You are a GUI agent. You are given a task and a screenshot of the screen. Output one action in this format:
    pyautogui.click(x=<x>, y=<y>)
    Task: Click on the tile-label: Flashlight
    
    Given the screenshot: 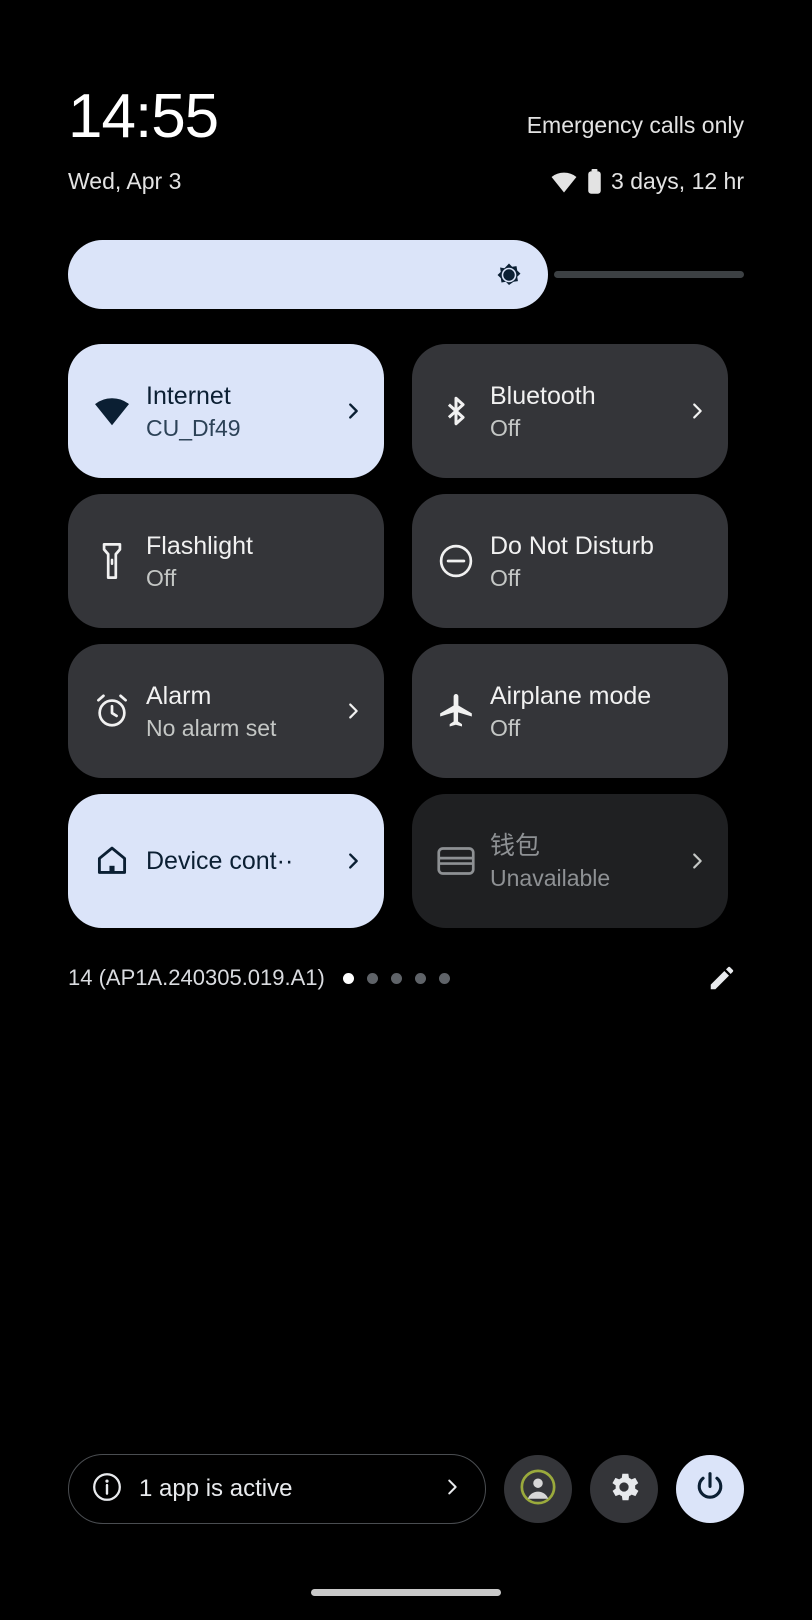 What is the action you would take?
    pyautogui.click(x=199, y=545)
    